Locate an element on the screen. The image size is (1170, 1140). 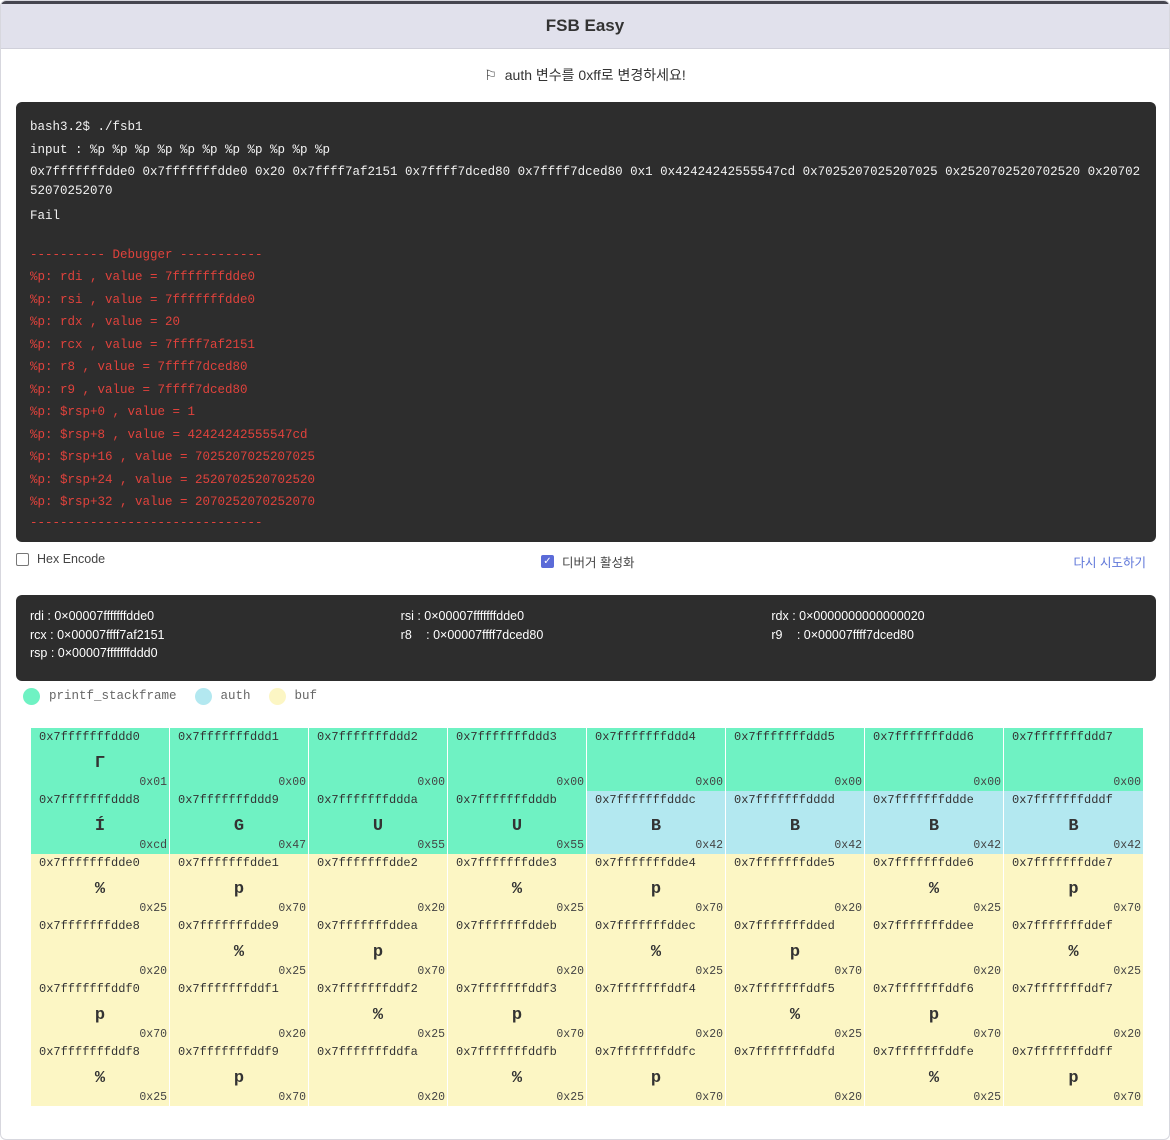
memory-address: 0x7fffffffdde6 is located at coordinates (934, 863).